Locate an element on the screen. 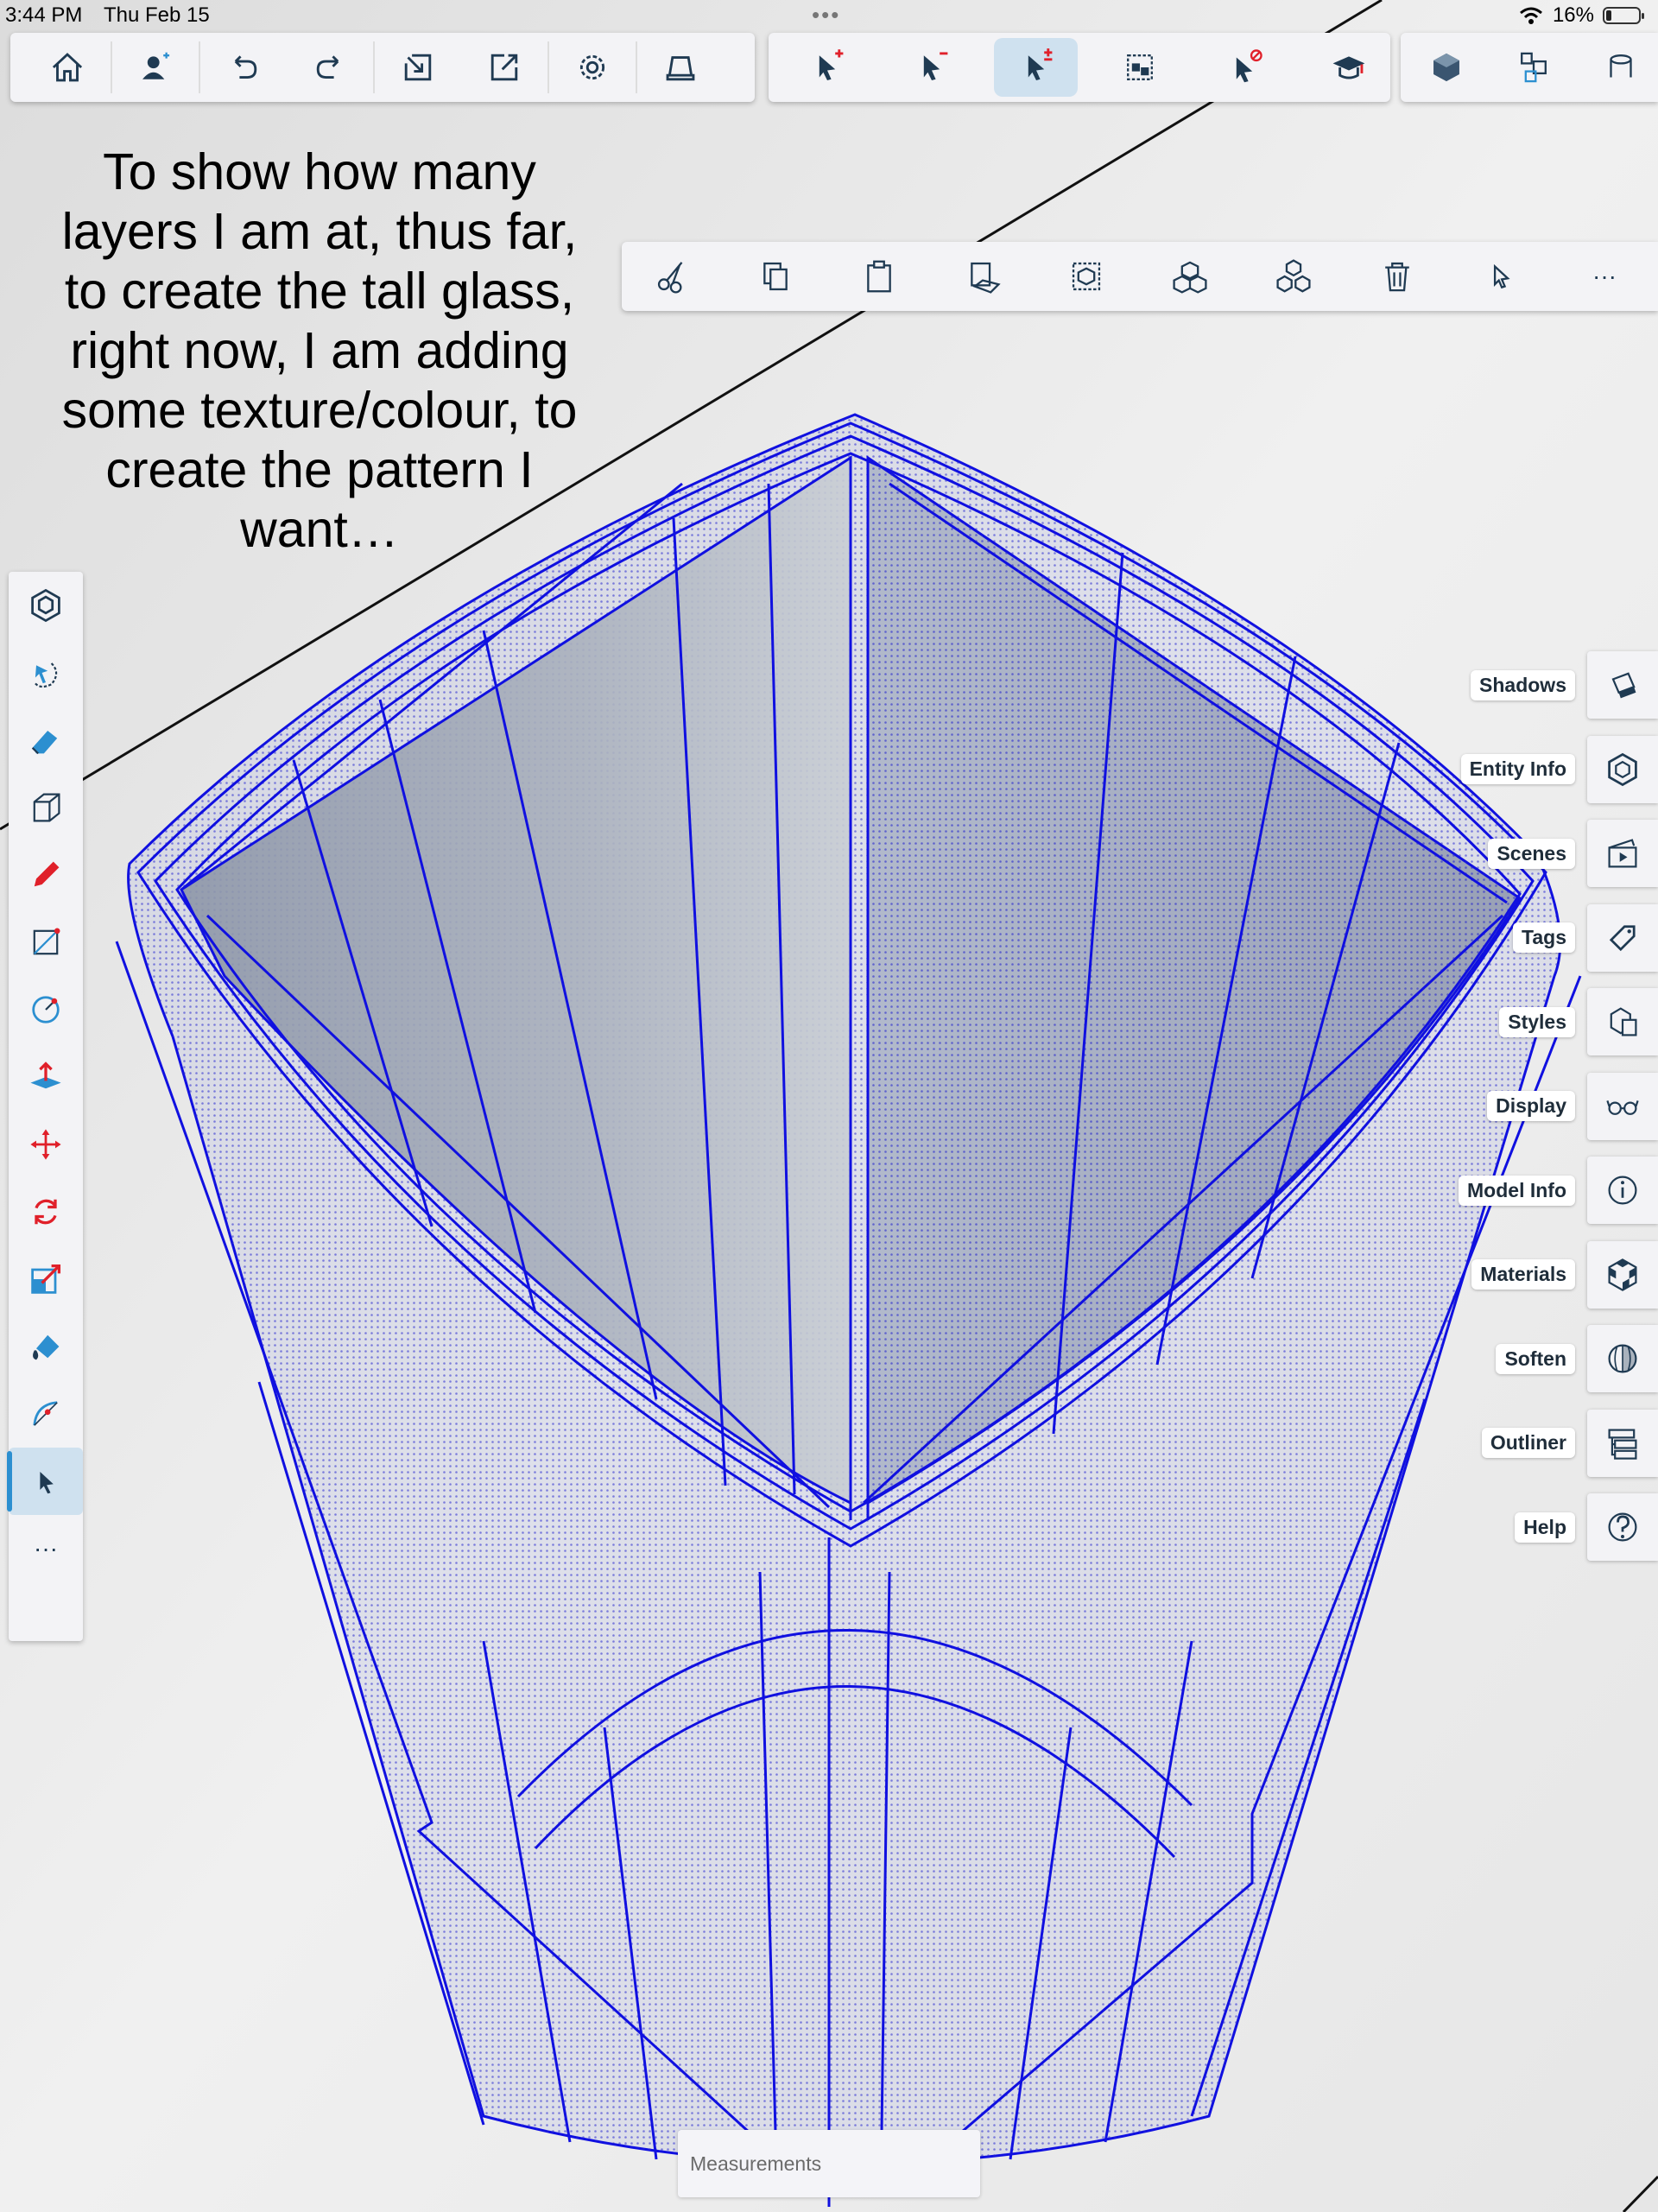 The width and height of the screenshot is (1658, 2212). tray-item-display: Display is located at coordinates (1573, 1106).